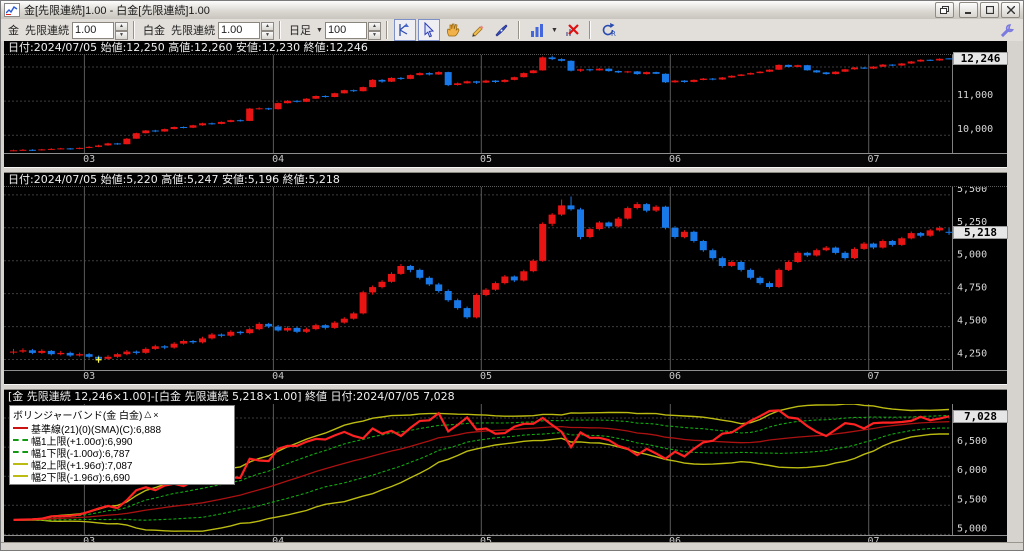  Describe the element at coordinates (975, 129) in the screenshot. I see `svg-text: 10,000` at that location.